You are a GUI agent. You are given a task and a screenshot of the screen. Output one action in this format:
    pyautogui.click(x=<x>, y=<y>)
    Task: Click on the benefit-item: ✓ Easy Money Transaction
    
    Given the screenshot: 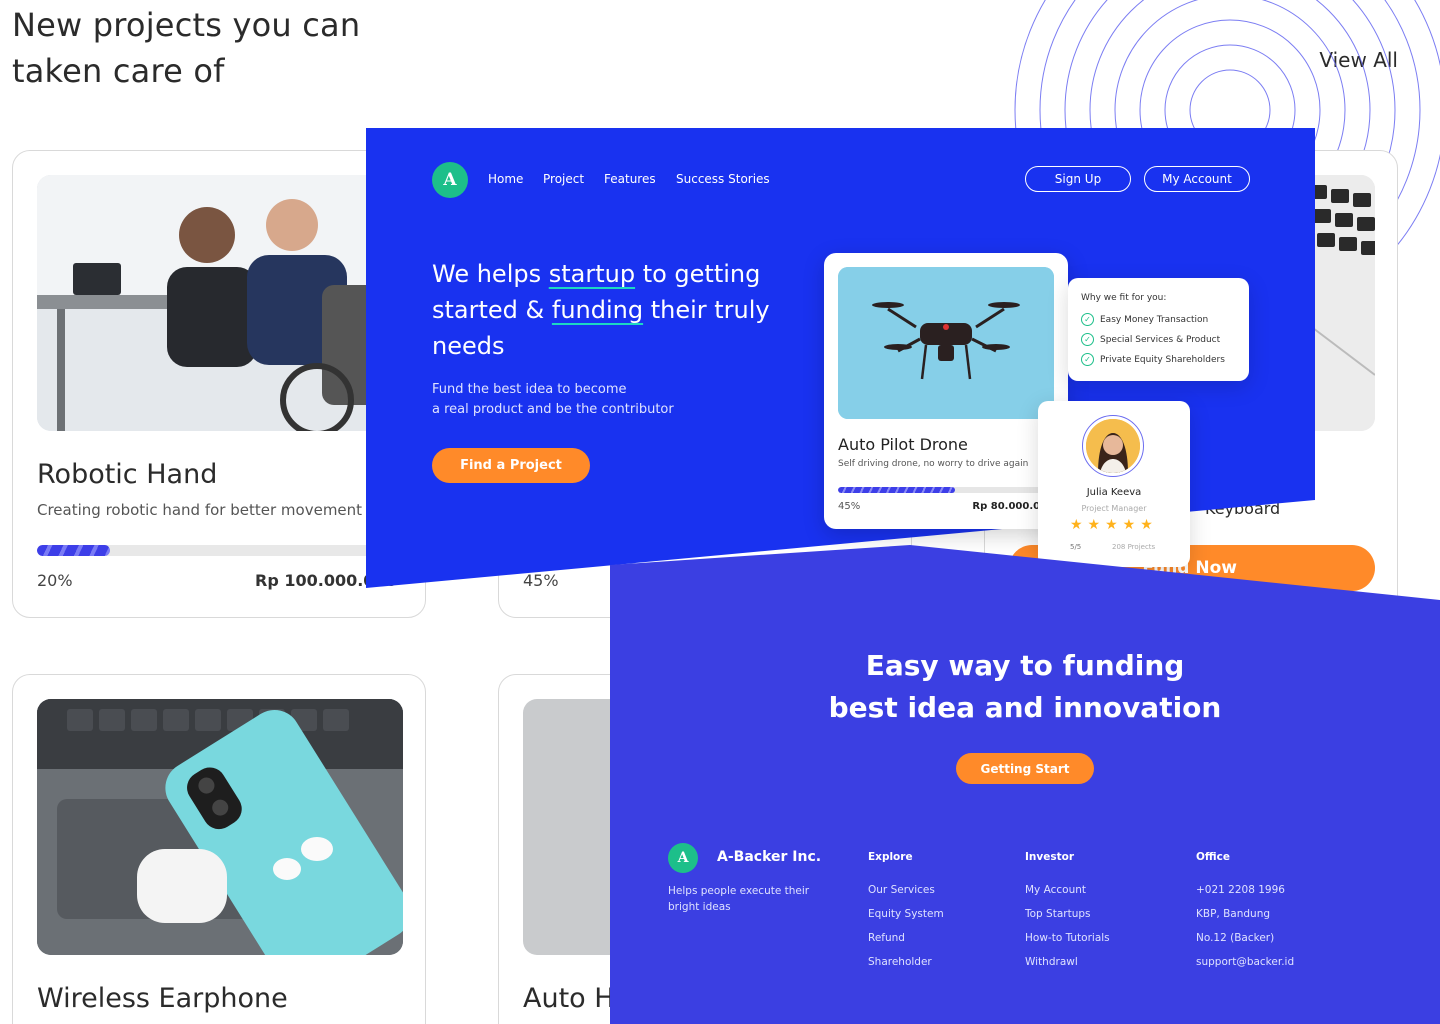 What is the action you would take?
    pyautogui.click(x=1144, y=319)
    